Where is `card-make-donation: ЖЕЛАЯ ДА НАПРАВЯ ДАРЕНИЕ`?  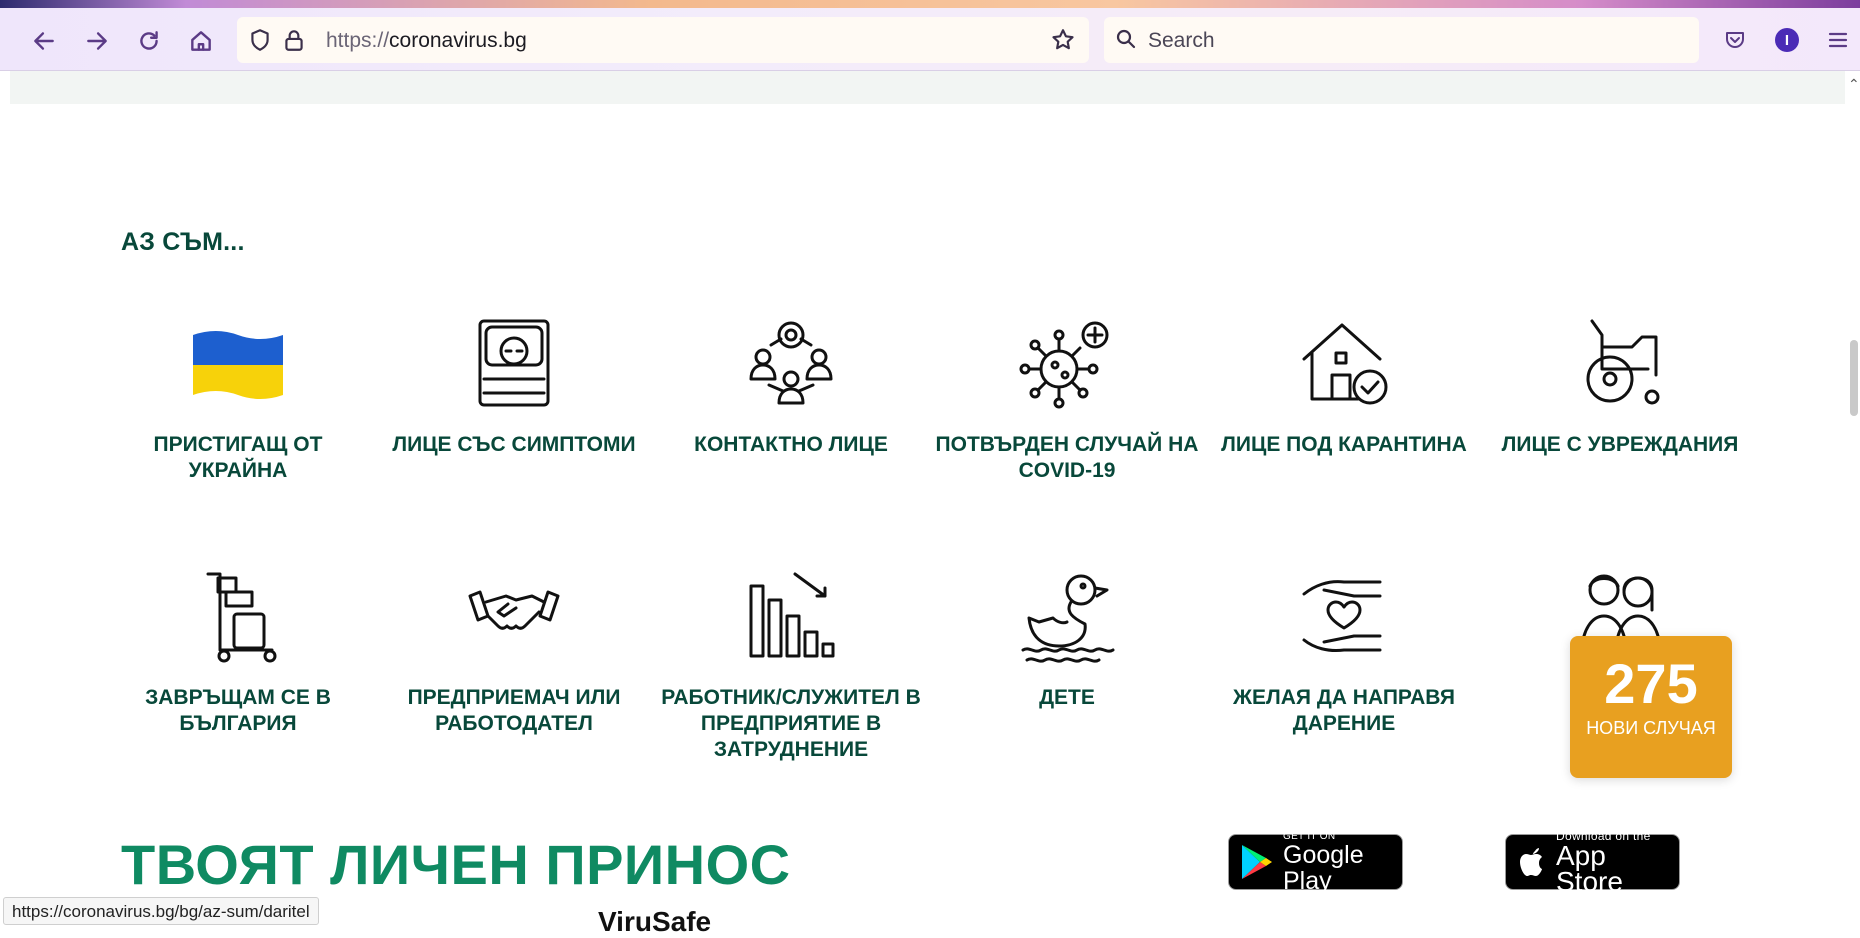
card-make-donation: ЖЕЛАЯ ДА НАПРАВЯ ДАРЕНИЕ is located at coordinates (1344, 649).